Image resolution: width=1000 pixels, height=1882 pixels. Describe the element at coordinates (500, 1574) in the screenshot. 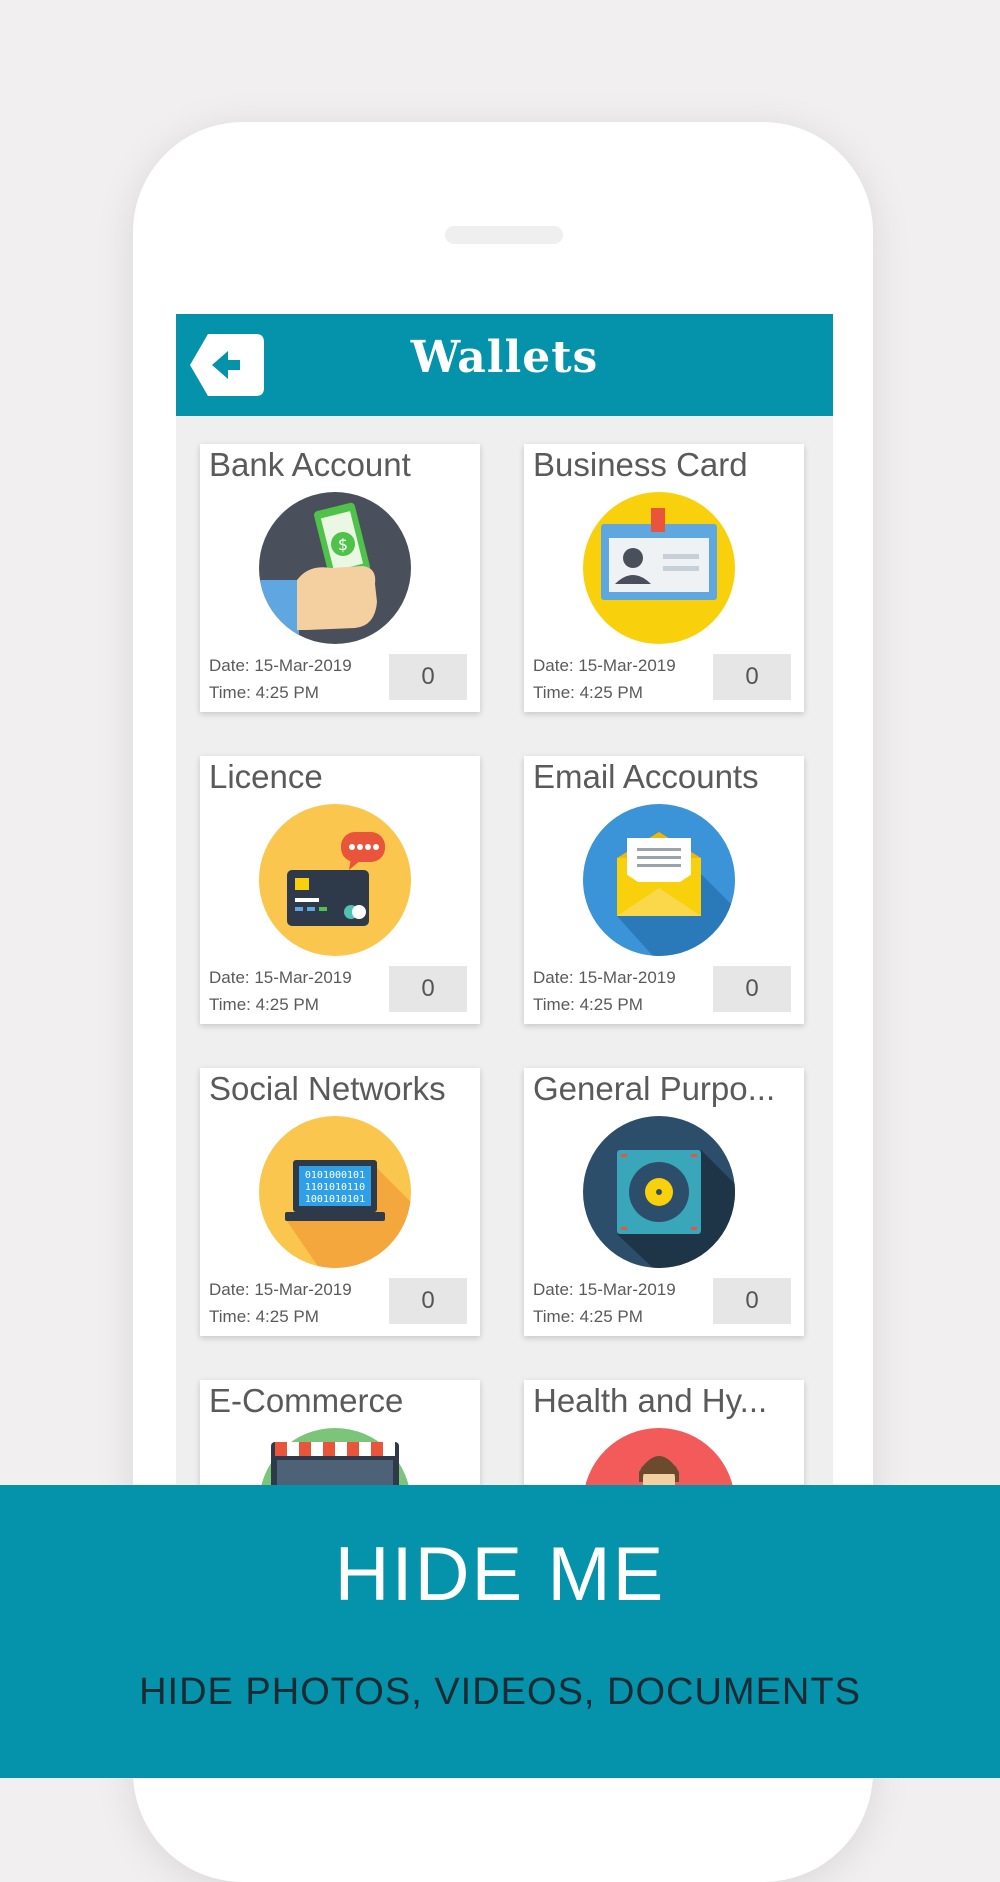

I see `banner-title: HIDE ME` at that location.